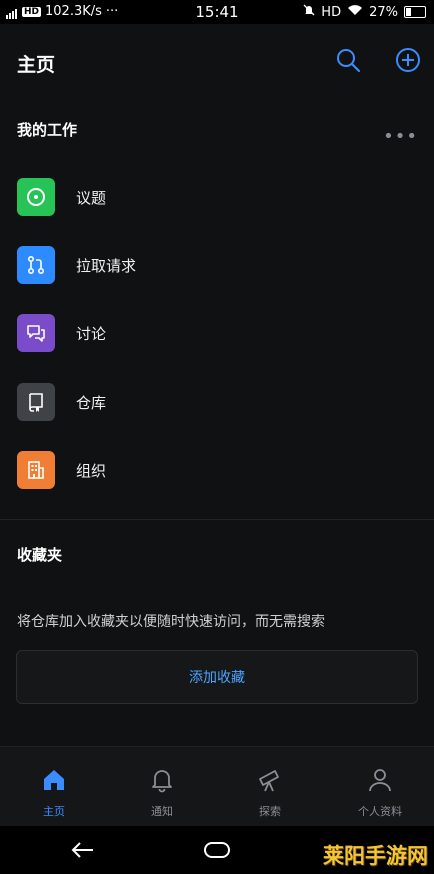  What do you see at coordinates (171, 622) in the screenshot?
I see `favorites-hint: 将仓库加入收藏夹以便随时快速访问，而无需搜索` at bounding box center [171, 622].